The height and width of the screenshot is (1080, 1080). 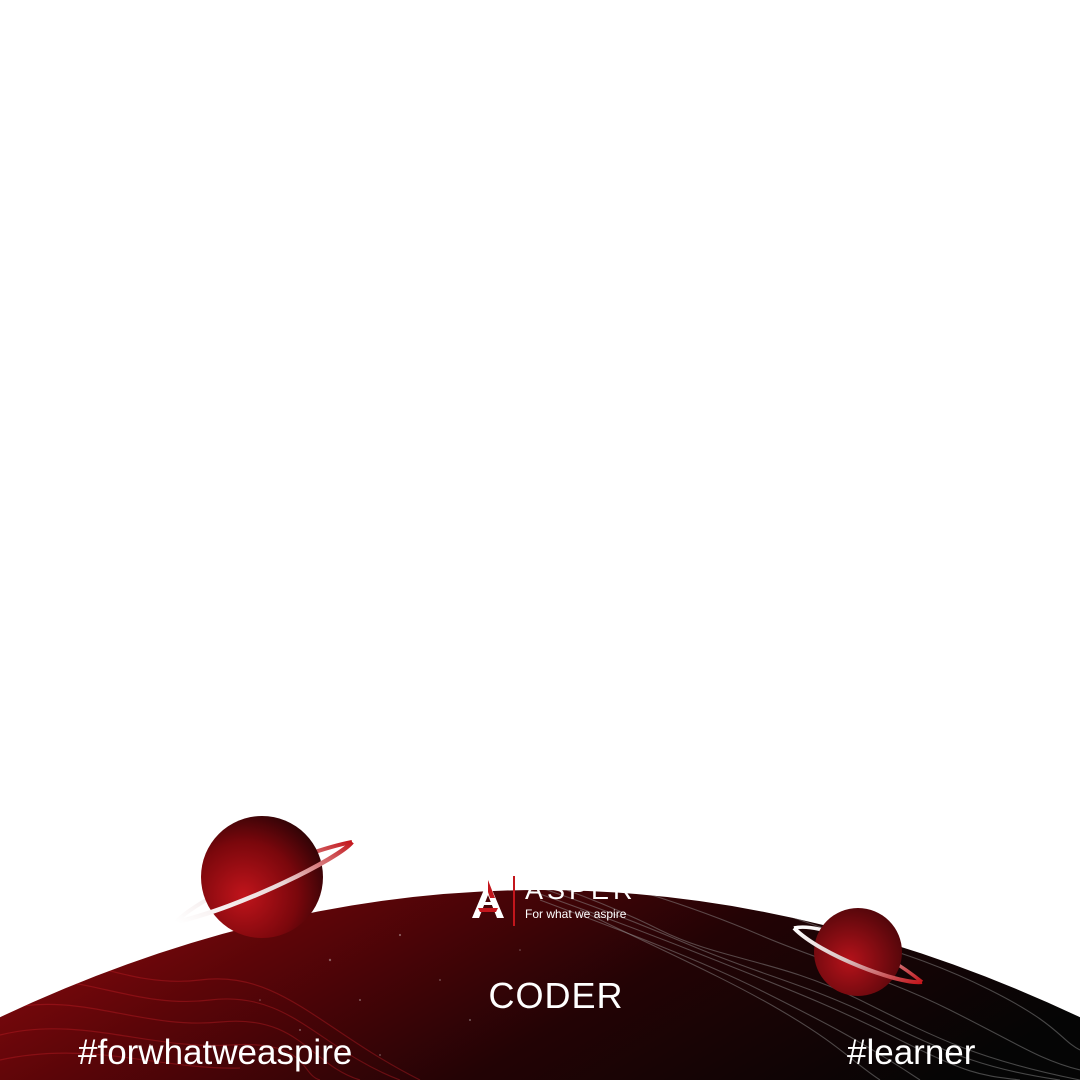 What do you see at coordinates (911, 1052) in the screenshot?
I see `hashtag-learner: #learner` at bounding box center [911, 1052].